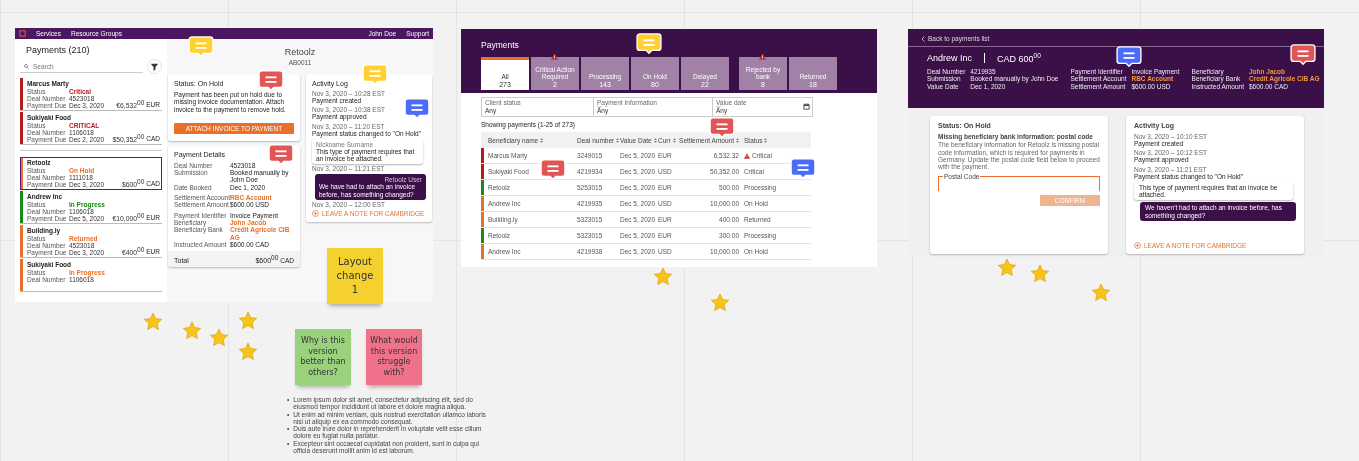 The height and width of the screenshot is (461, 1359). I want to click on logo-icon, so click(22, 33).